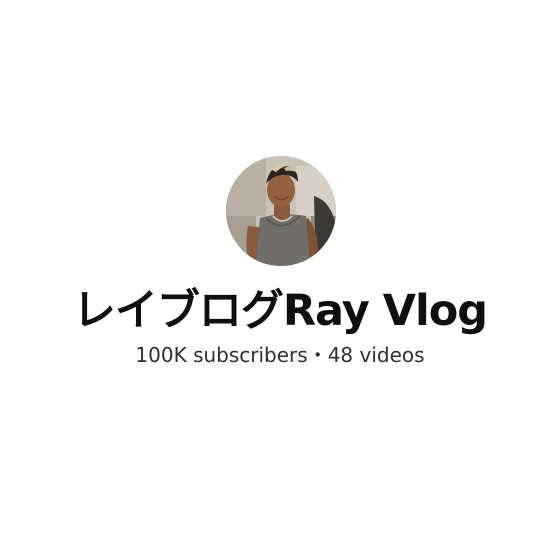  Describe the element at coordinates (281, 211) in the screenshot. I see `channel-avatar` at that location.